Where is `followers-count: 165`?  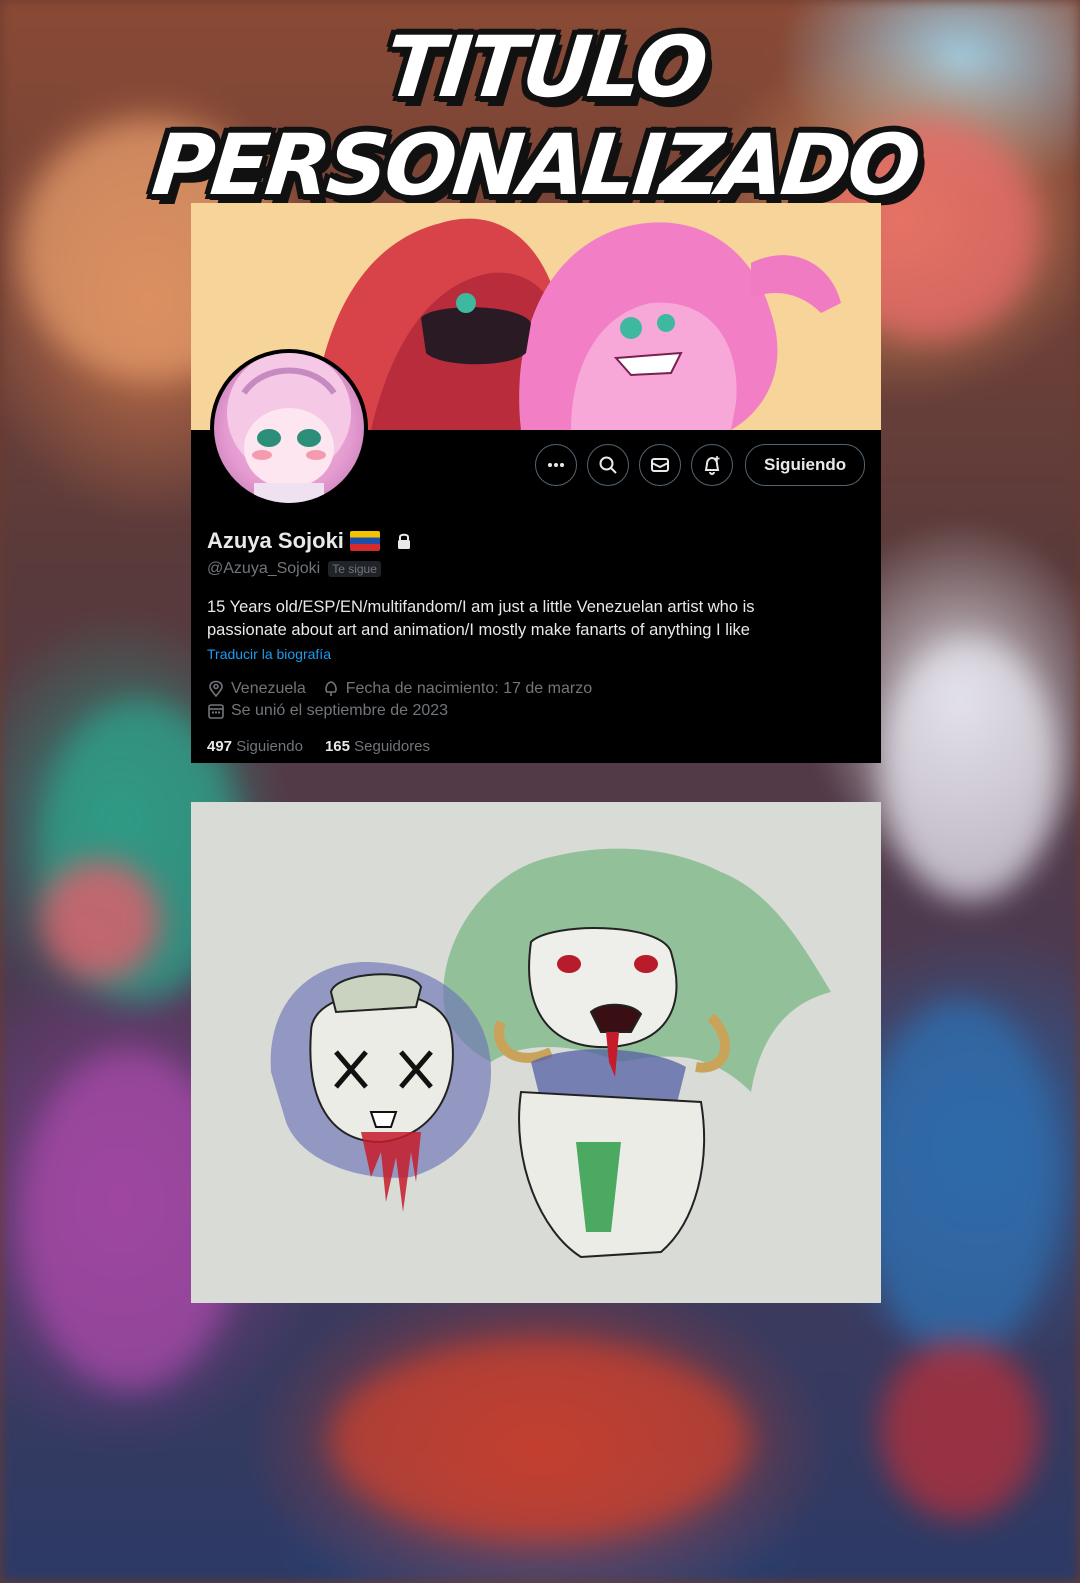 followers-count: 165 is located at coordinates (337, 746).